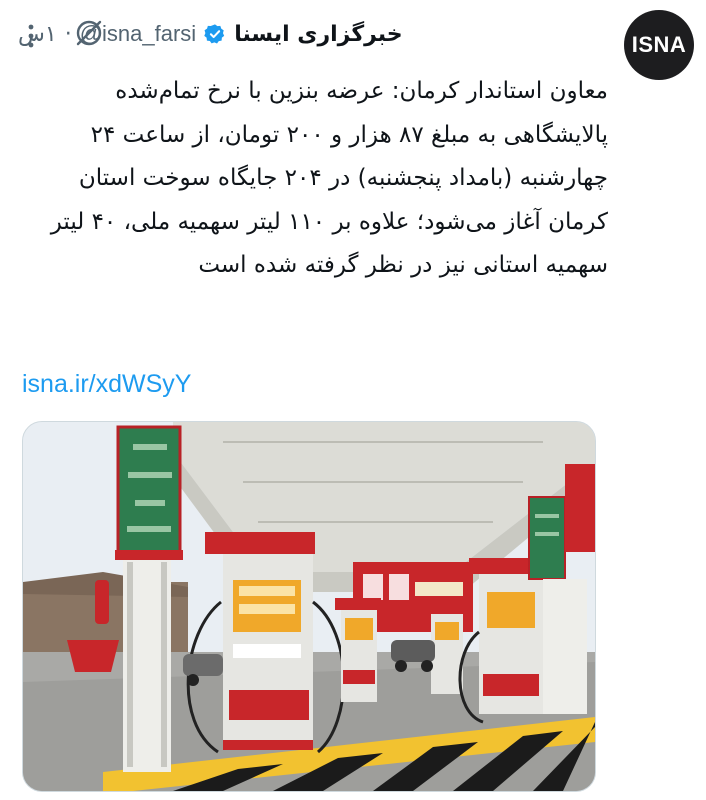 The image size is (706, 800). Describe the element at coordinates (318, 34) in the screenshot. I see `display-name: خبرگزاری ایسنا` at that location.